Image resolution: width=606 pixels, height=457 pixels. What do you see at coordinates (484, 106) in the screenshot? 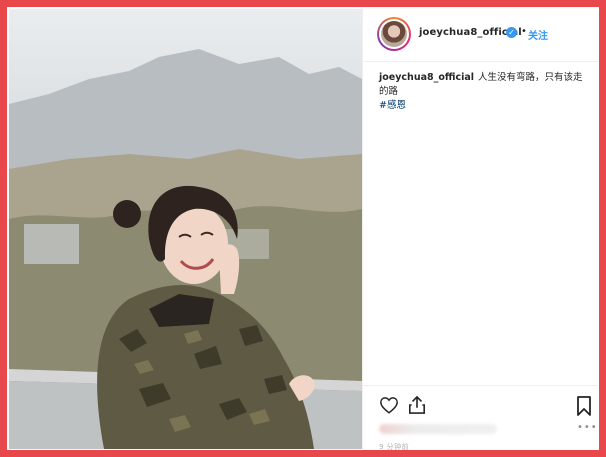
I see `hashtag-link: #感恩` at bounding box center [484, 106].